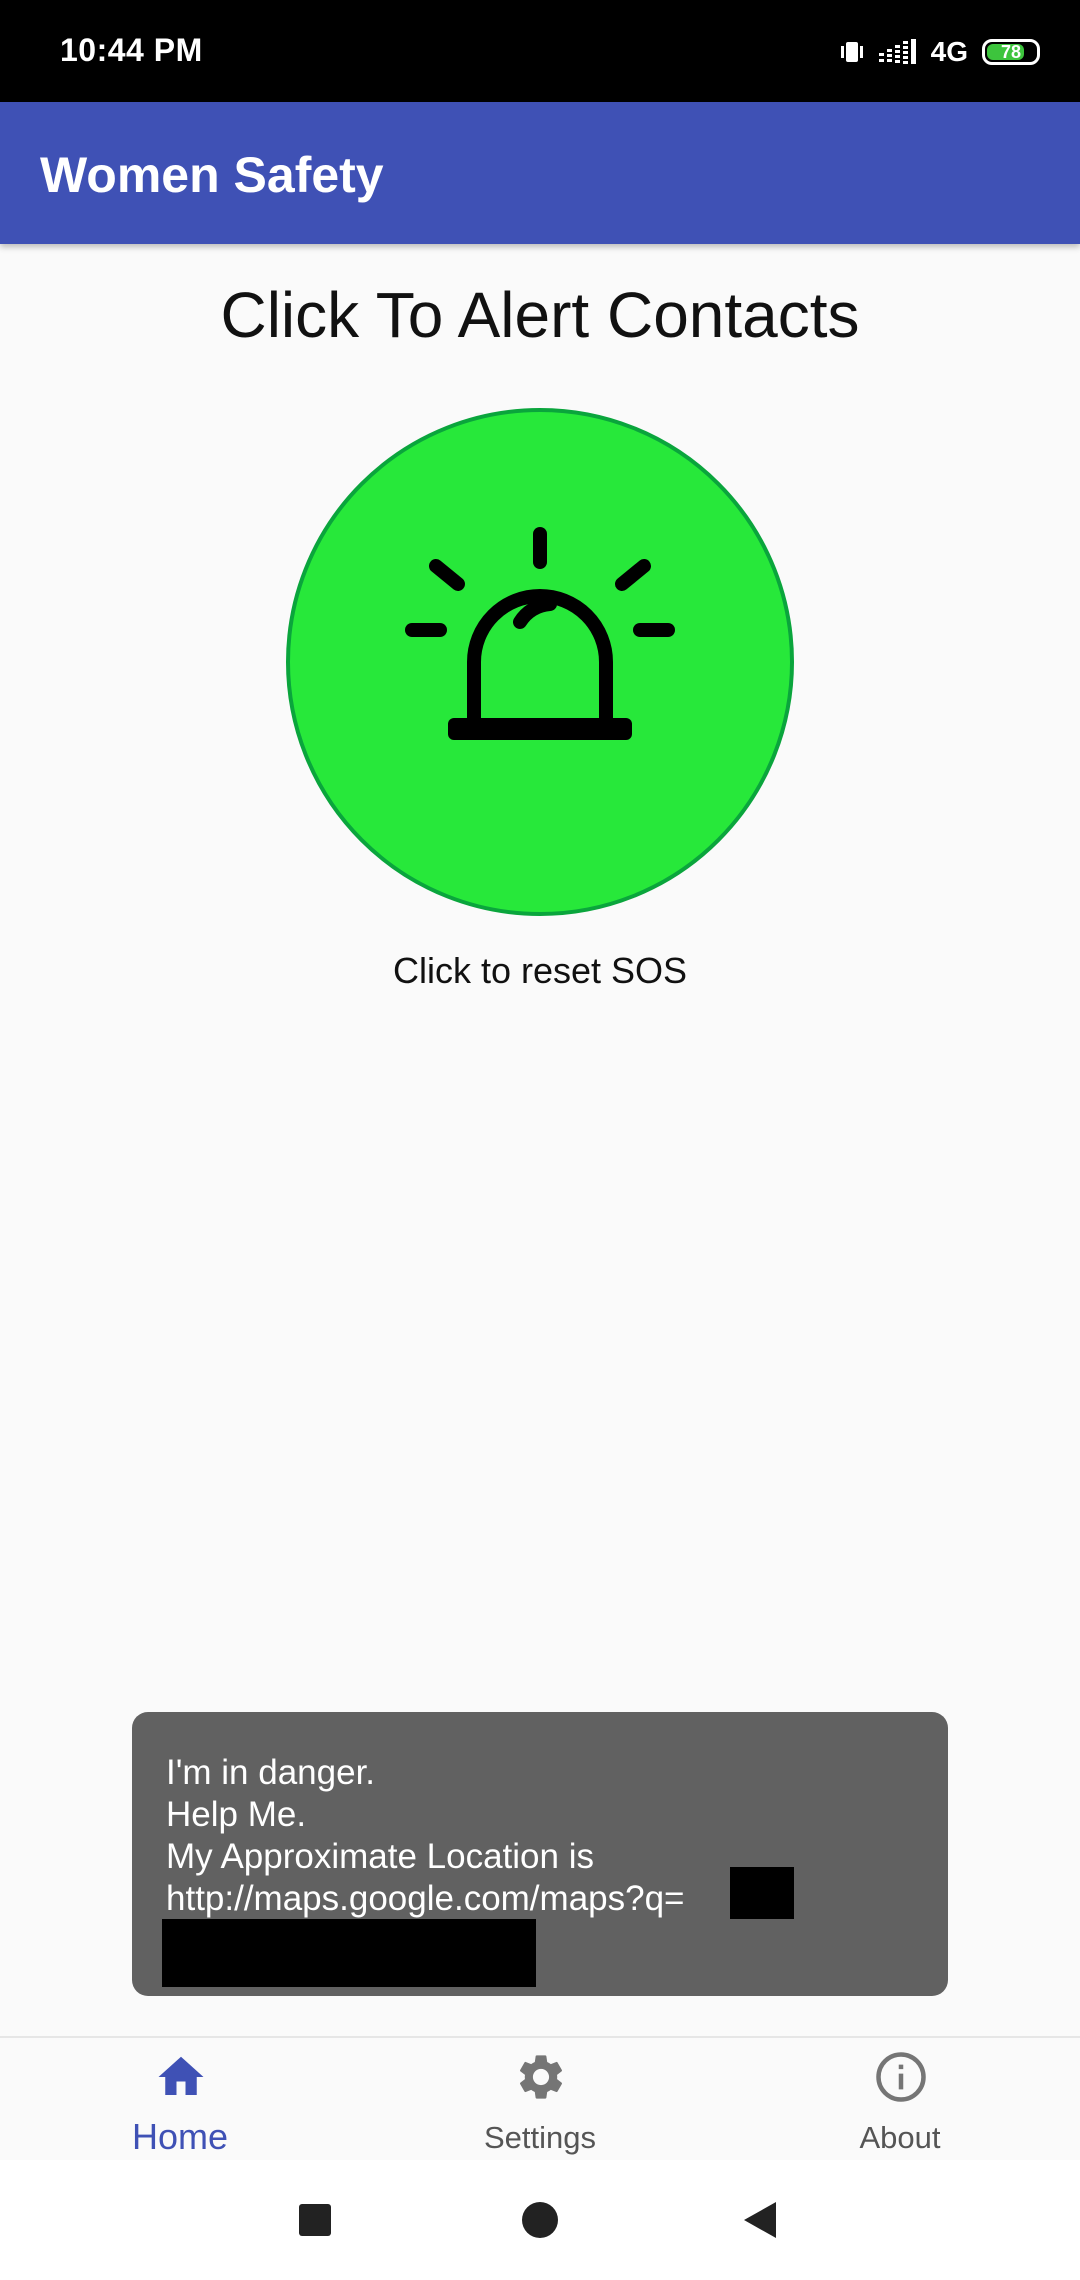 The width and height of the screenshot is (1080, 2280). I want to click on home-icon, so click(181, 2075).